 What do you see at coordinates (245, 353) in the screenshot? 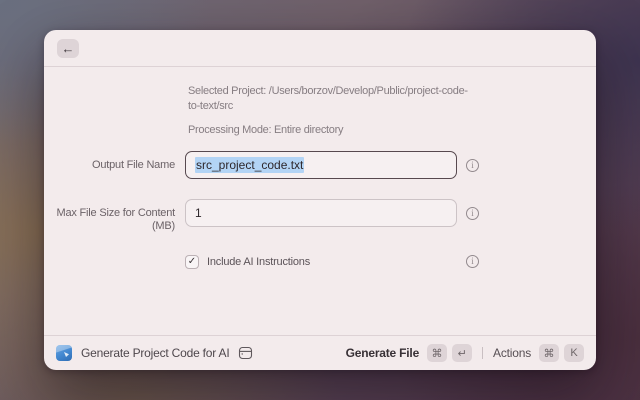
I see `drive-icon` at bounding box center [245, 353].